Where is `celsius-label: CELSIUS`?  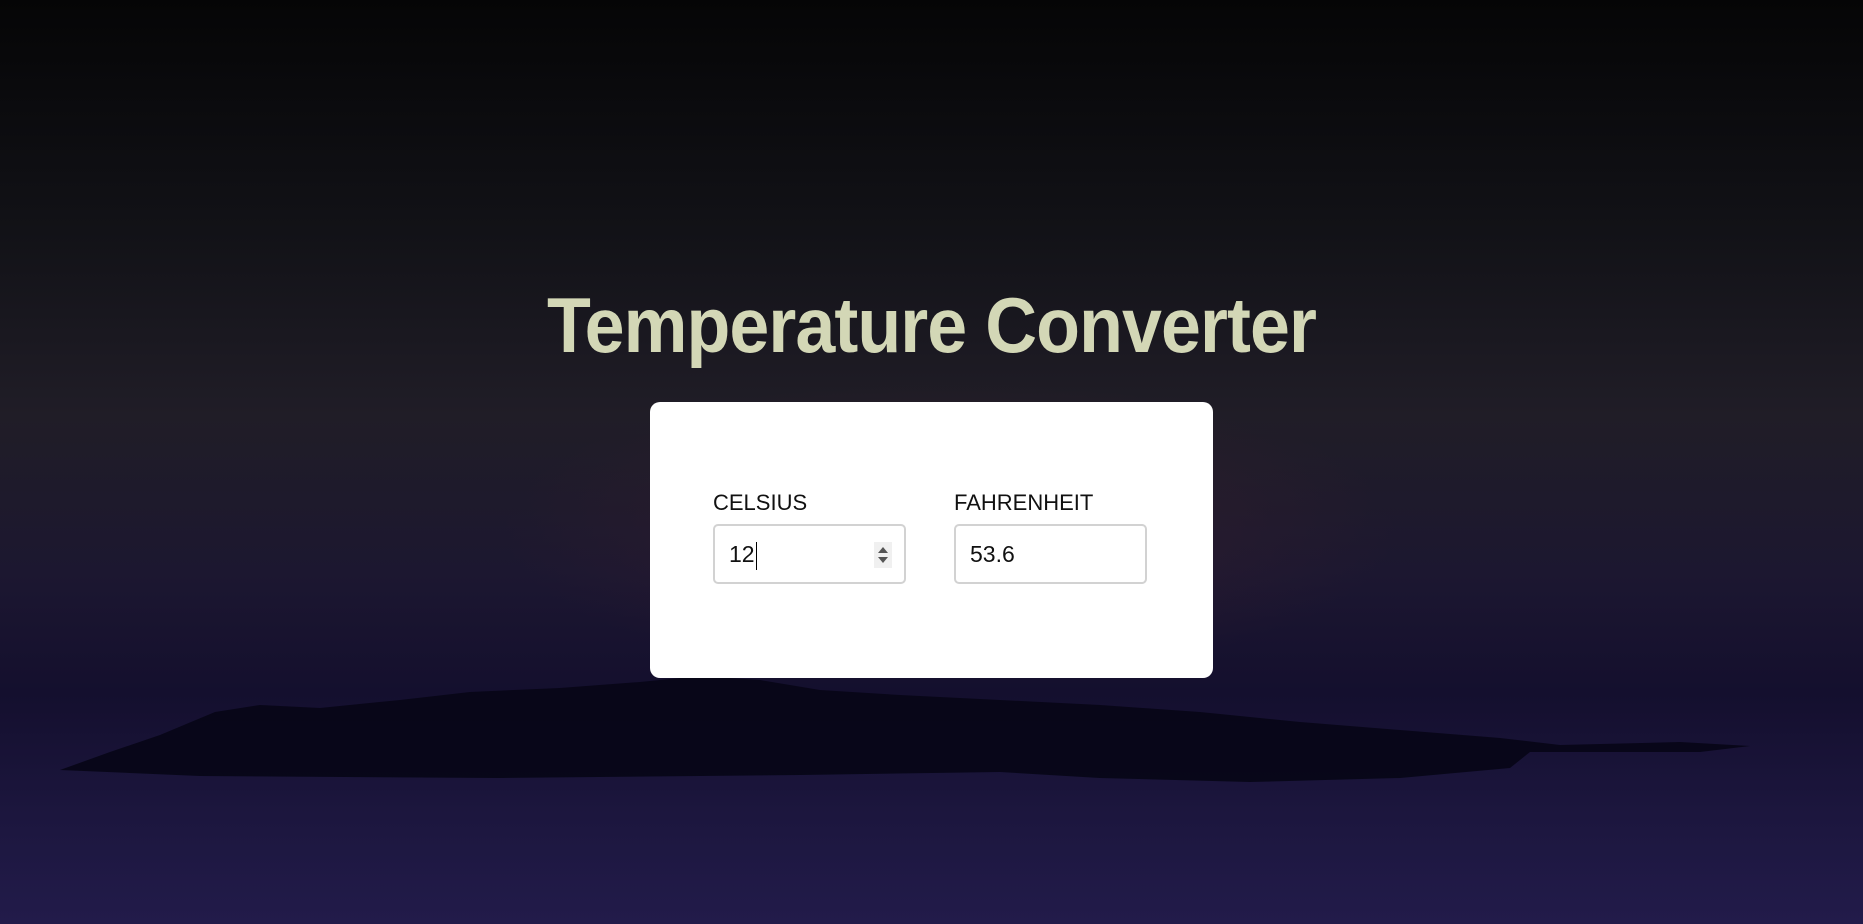 celsius-label: CELSIUS is located at coordinates (760, 502).